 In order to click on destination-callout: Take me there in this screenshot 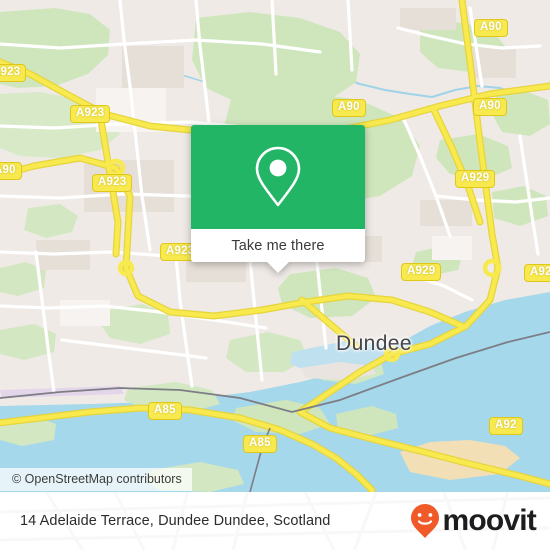, I will do `click(278, 199)`.